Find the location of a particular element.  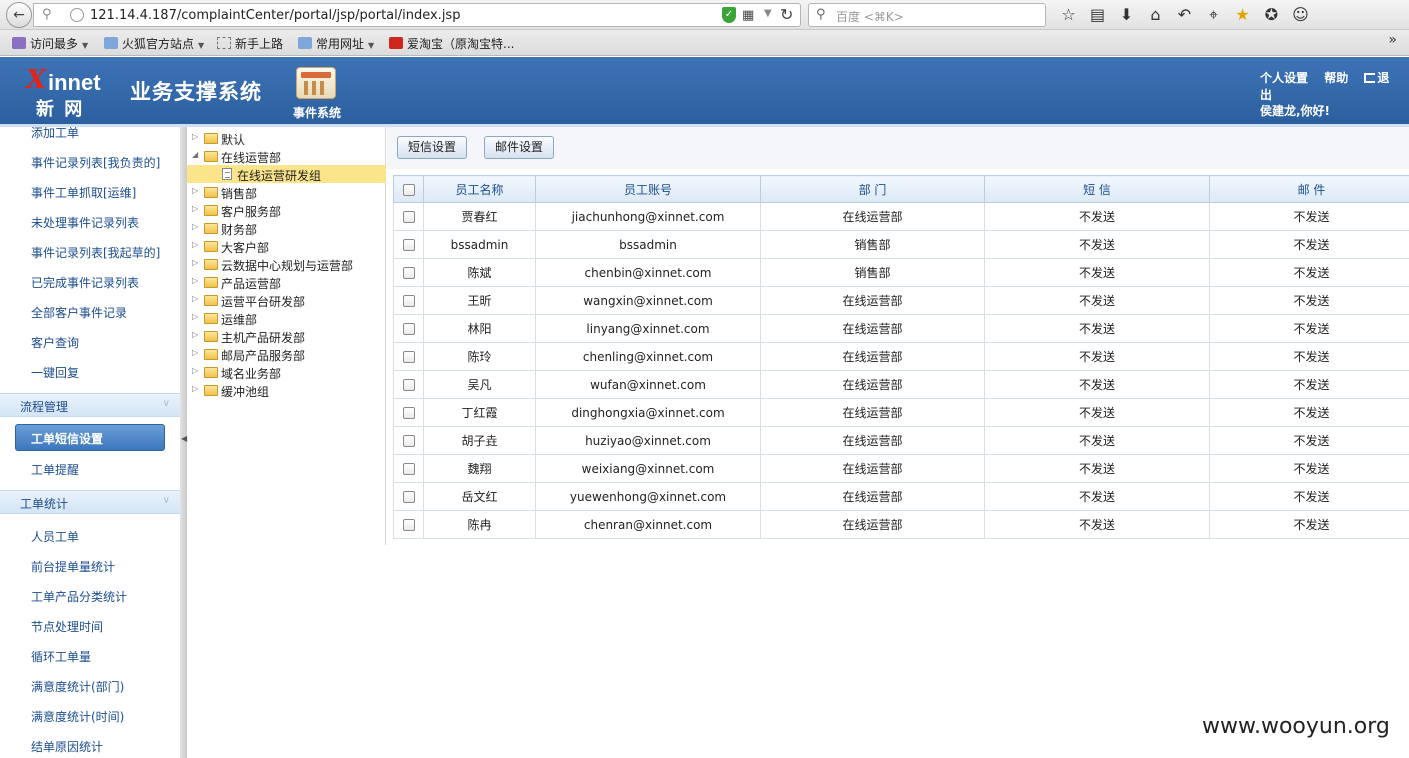

sidebar-item-quick-reply: 一键回复 is located at coordinates (55, 372).